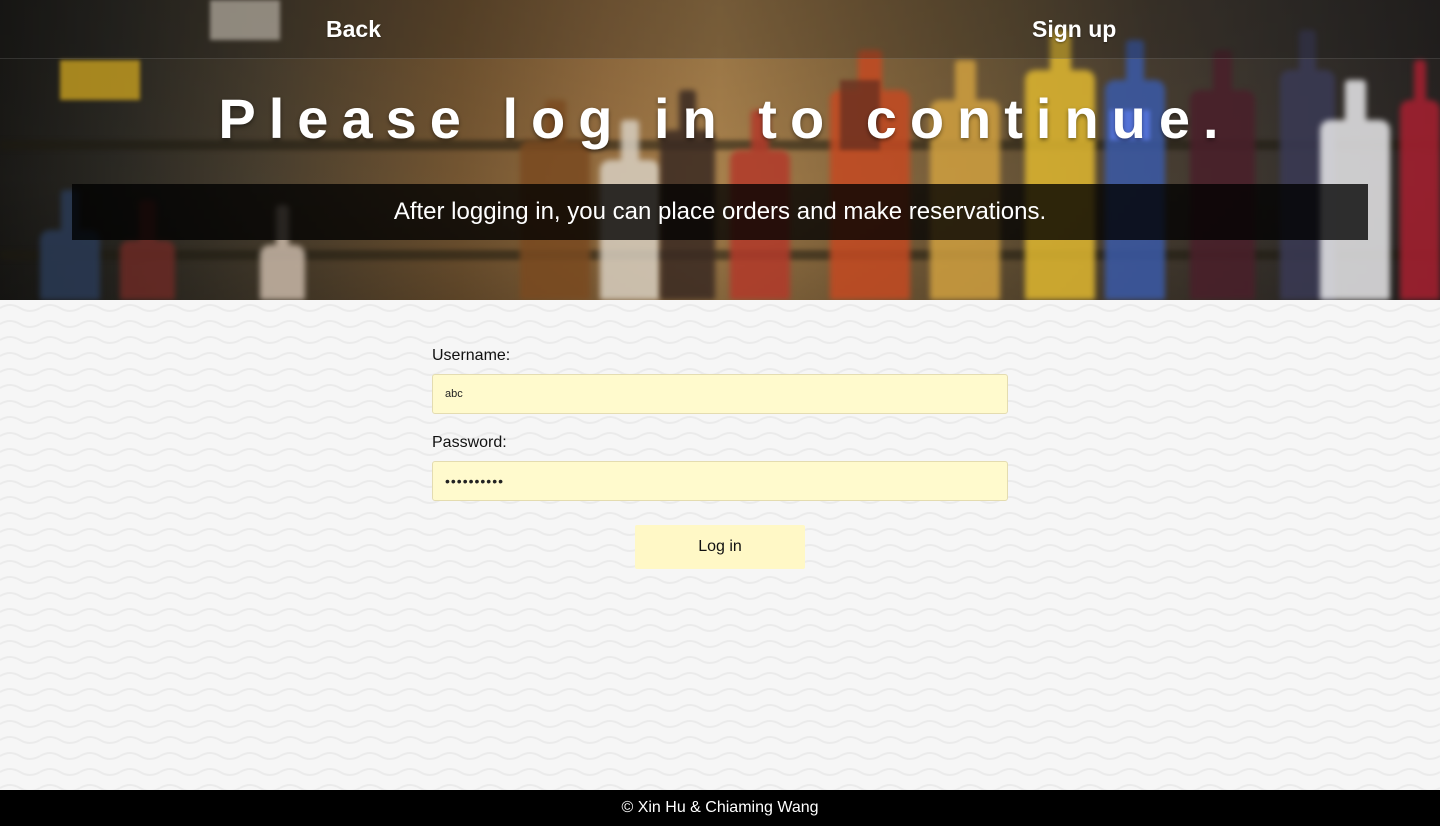 The image size is (1440, 826). Describe the element at coordinates (720, 394) in the screenshot. I see `username-input` at that location.